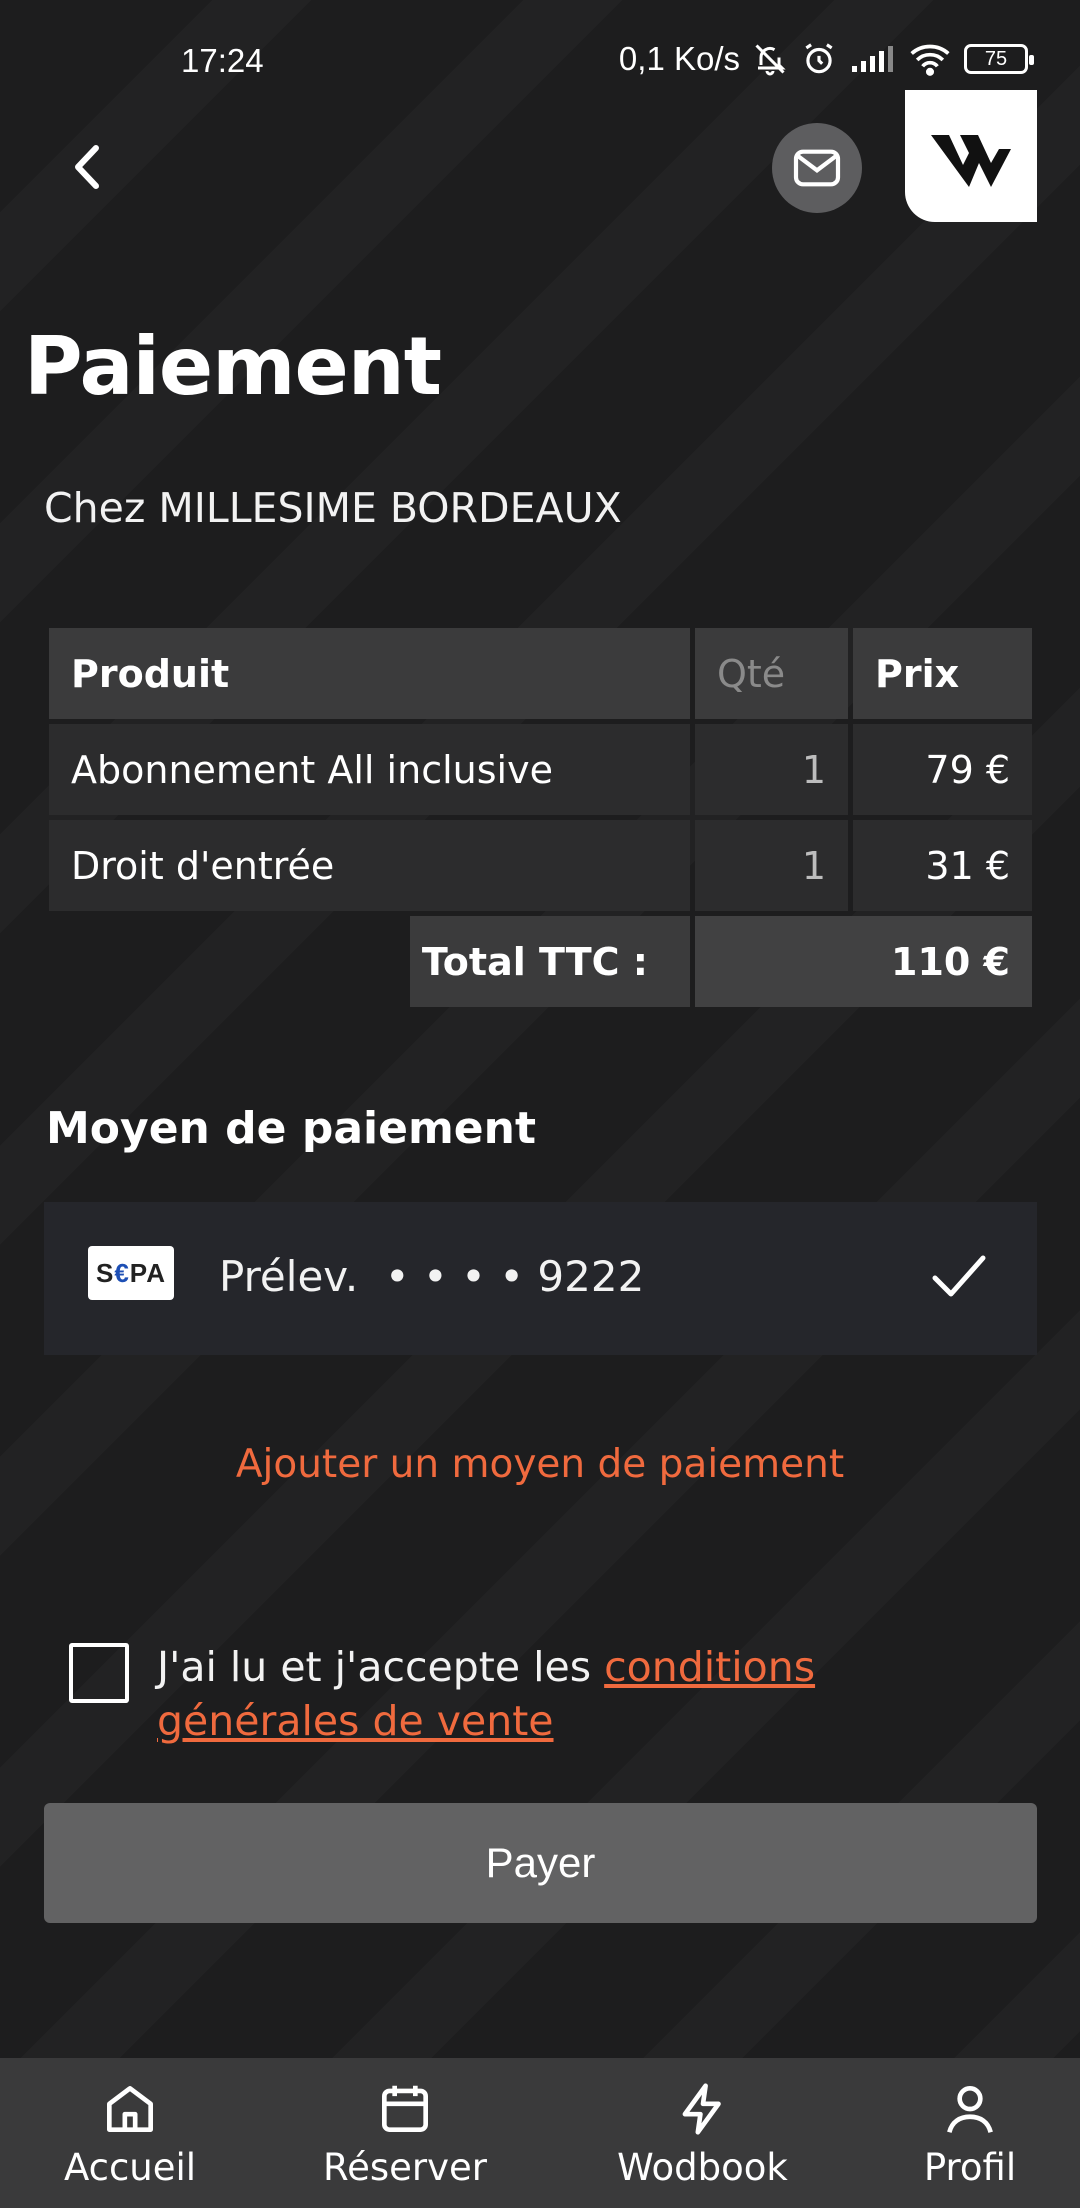  Describe the element at coordinates (971, 161) in the screenshot. I see `wodboard-logo-icon` at that location.